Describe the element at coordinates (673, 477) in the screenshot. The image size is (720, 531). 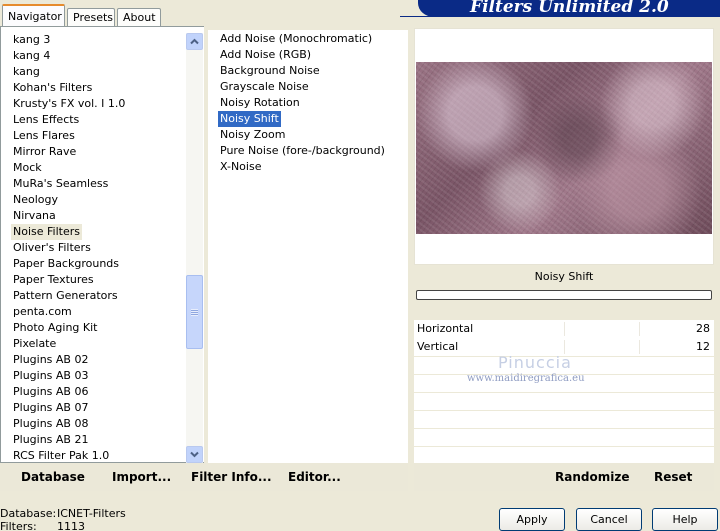
I see `reset-button: Reset` at that location.